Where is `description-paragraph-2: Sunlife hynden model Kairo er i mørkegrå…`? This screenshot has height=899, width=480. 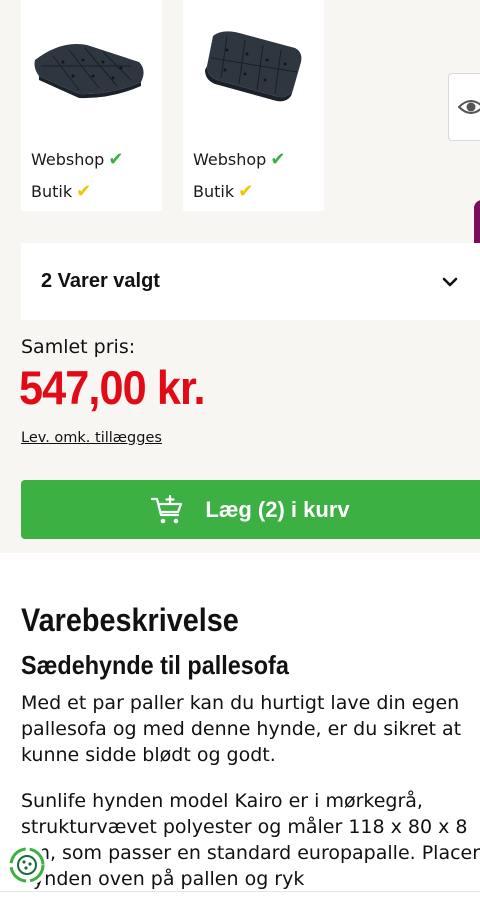 description-paragraph-2: Sunlife hynden model Kairo er i mørkegrå… is located at coordinates (250, 840).